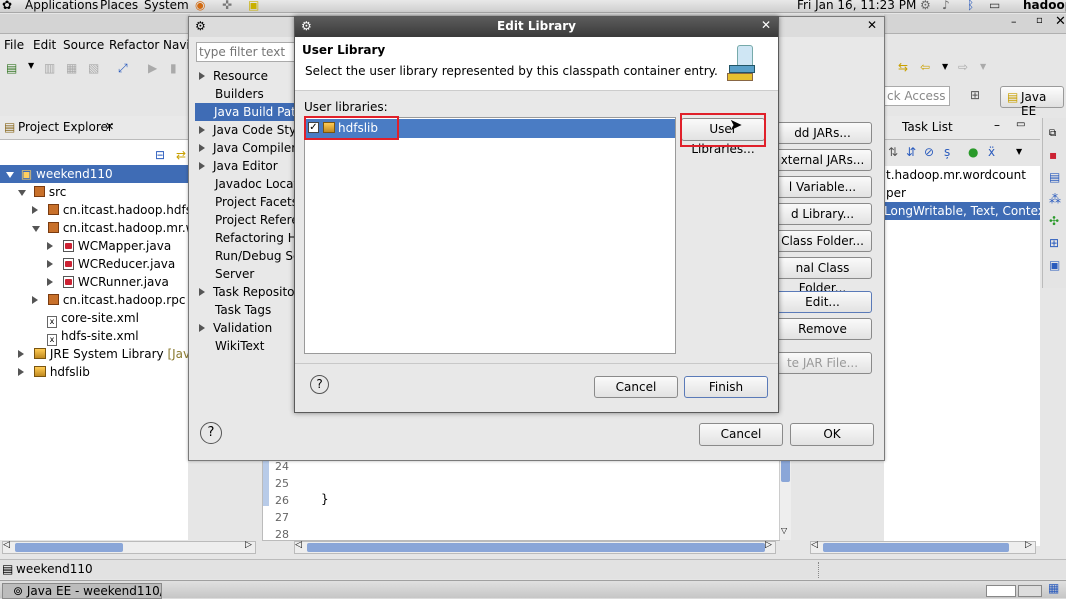  What do you see at coordinates (123, 68) in the screenshot?
I see `skip-breakpoints-icon: ⤢` at bounding box center [123, 68].